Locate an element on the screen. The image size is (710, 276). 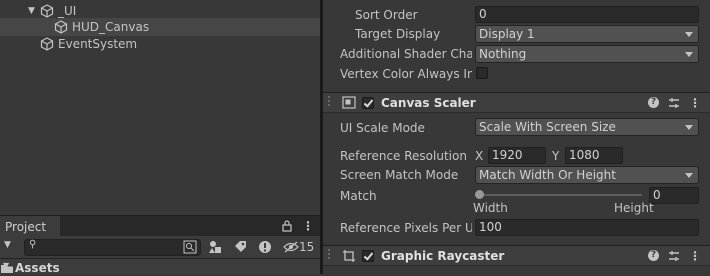
search-scope-icon is located at coordinates (190, 247).